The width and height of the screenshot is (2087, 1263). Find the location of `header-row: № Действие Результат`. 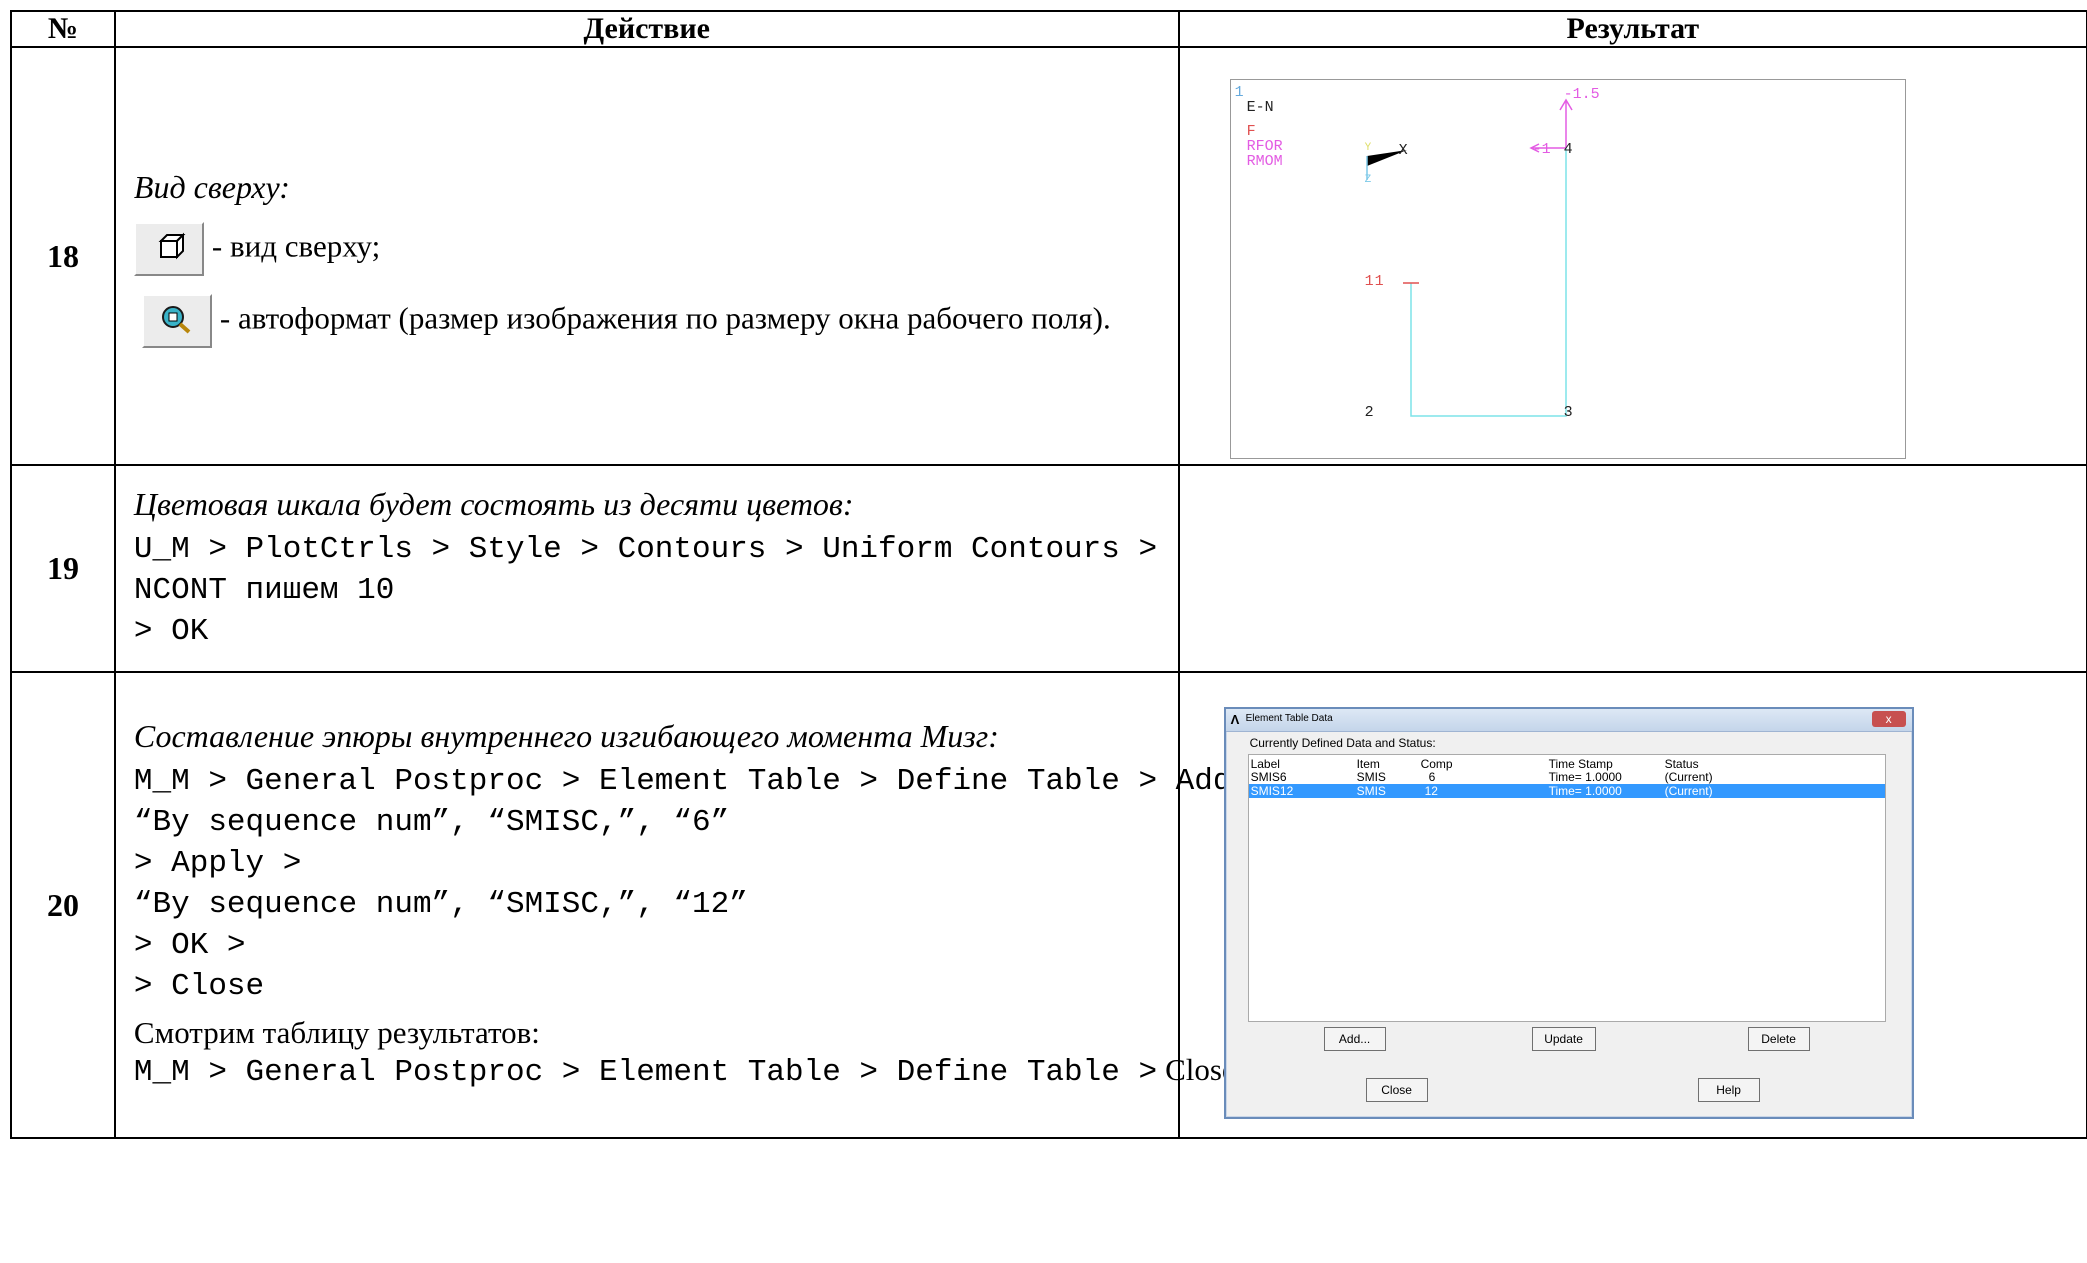

header-row: № Действие Результат is located at coordinates (1048, 29).